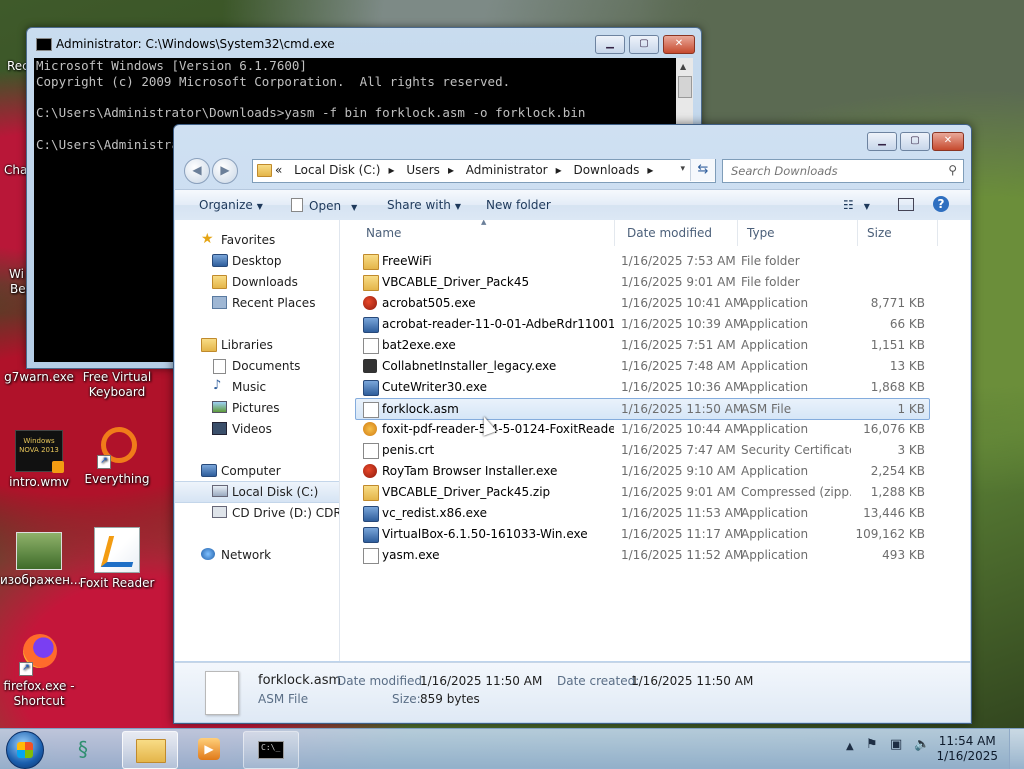 This screenshot has height=769, width=1024. What do you see at coordinates (231, 205) in the screenshot?
I see `organize-button: Organize ▼` at bounding box center [231, 205].